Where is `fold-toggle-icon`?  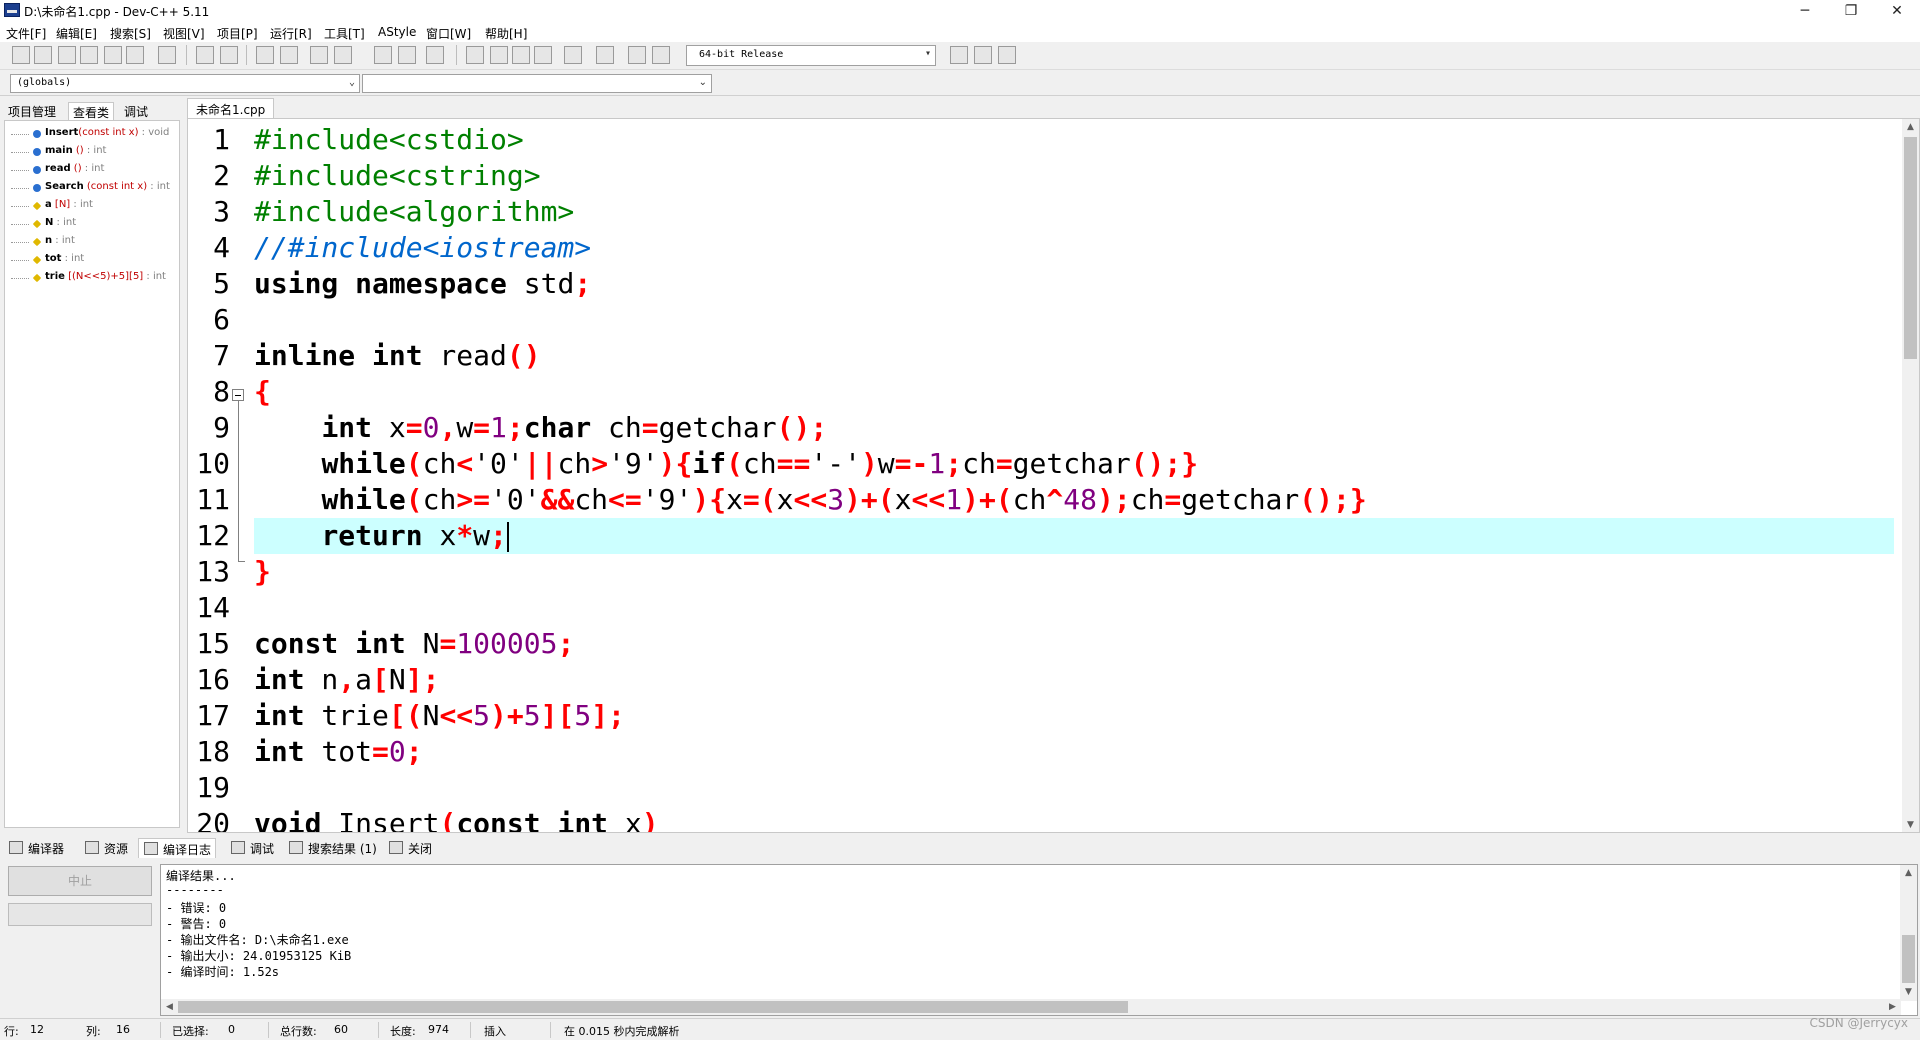 fold-toggle-icon is located at coordinates (238, 395).